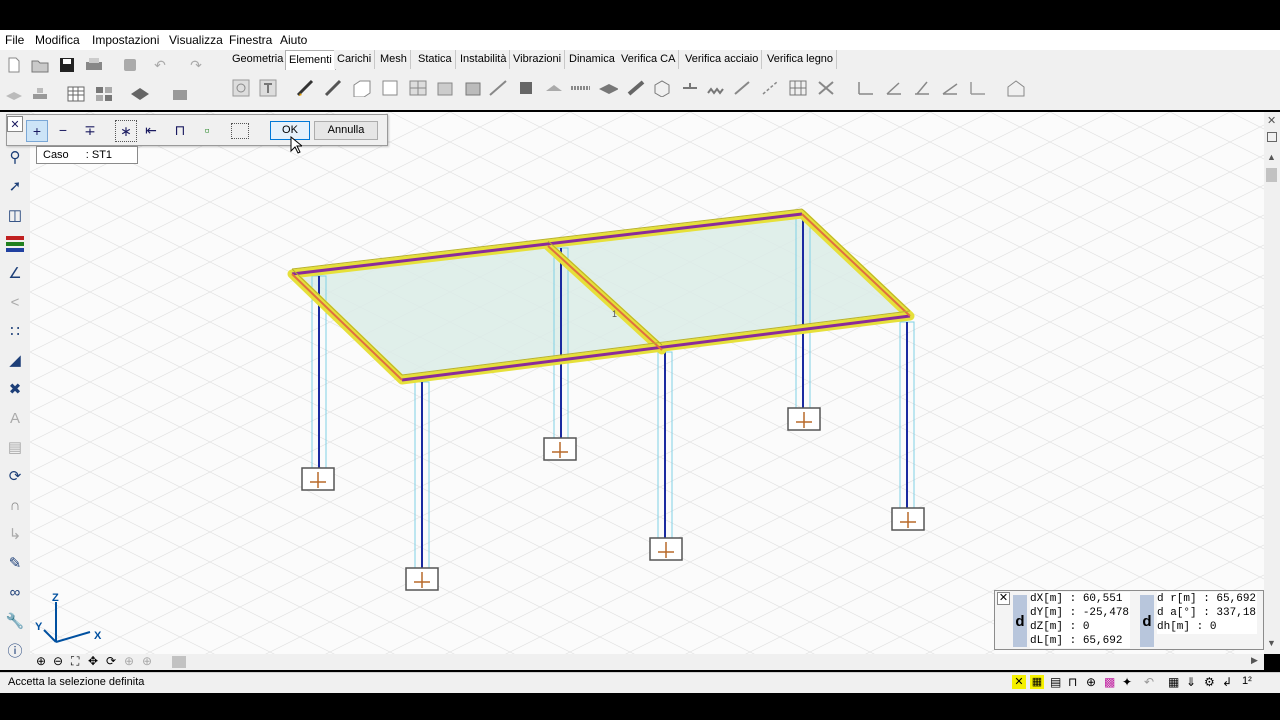  What do you see at coordinates (801, 59) in the screenshot?
I see `tab-verifica-legno: Verifica legno` at bounding box center [801, 59].